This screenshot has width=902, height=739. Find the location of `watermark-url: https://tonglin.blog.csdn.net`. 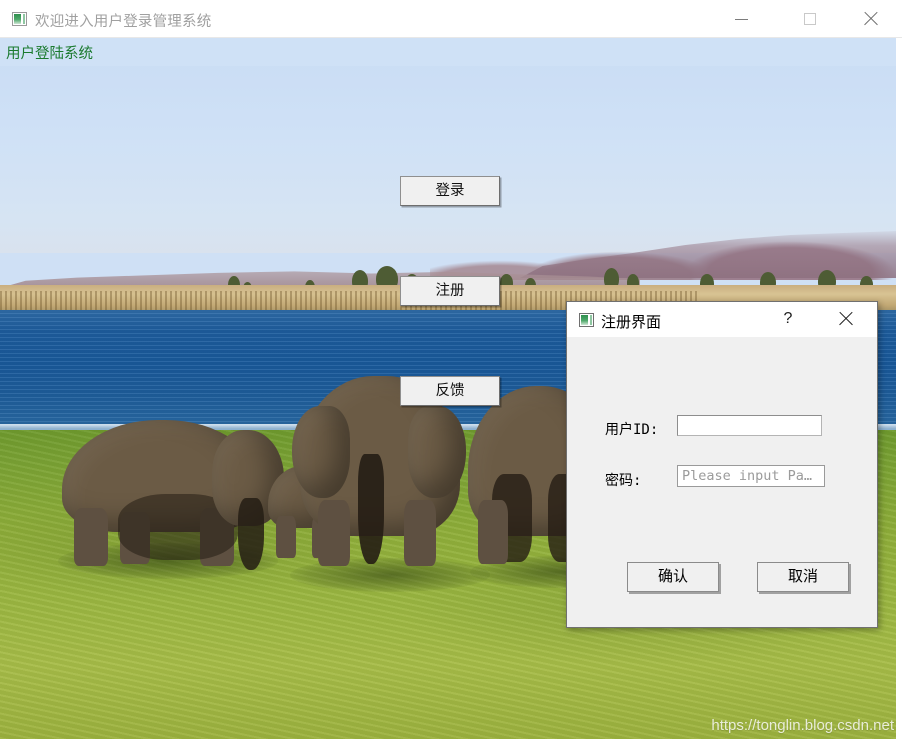

watermark-url: https://tonglin.blog.csdn.net is located at coordinates (802, 725).